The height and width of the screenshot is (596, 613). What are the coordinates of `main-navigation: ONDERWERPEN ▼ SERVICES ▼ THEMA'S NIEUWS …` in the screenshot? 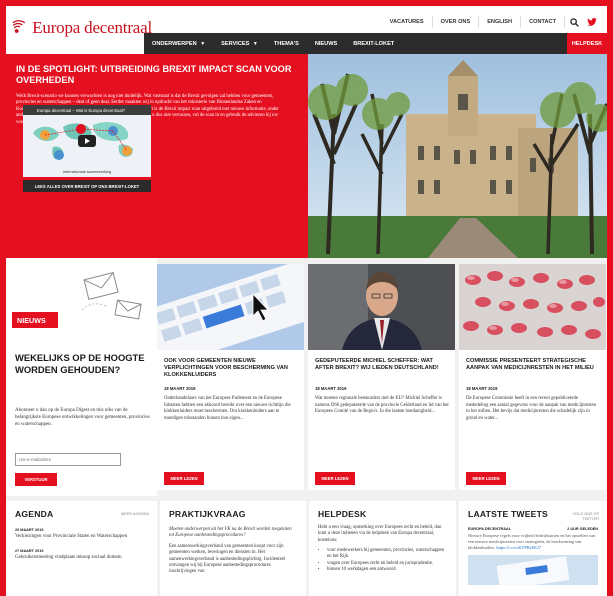 It's located at (375, 43).